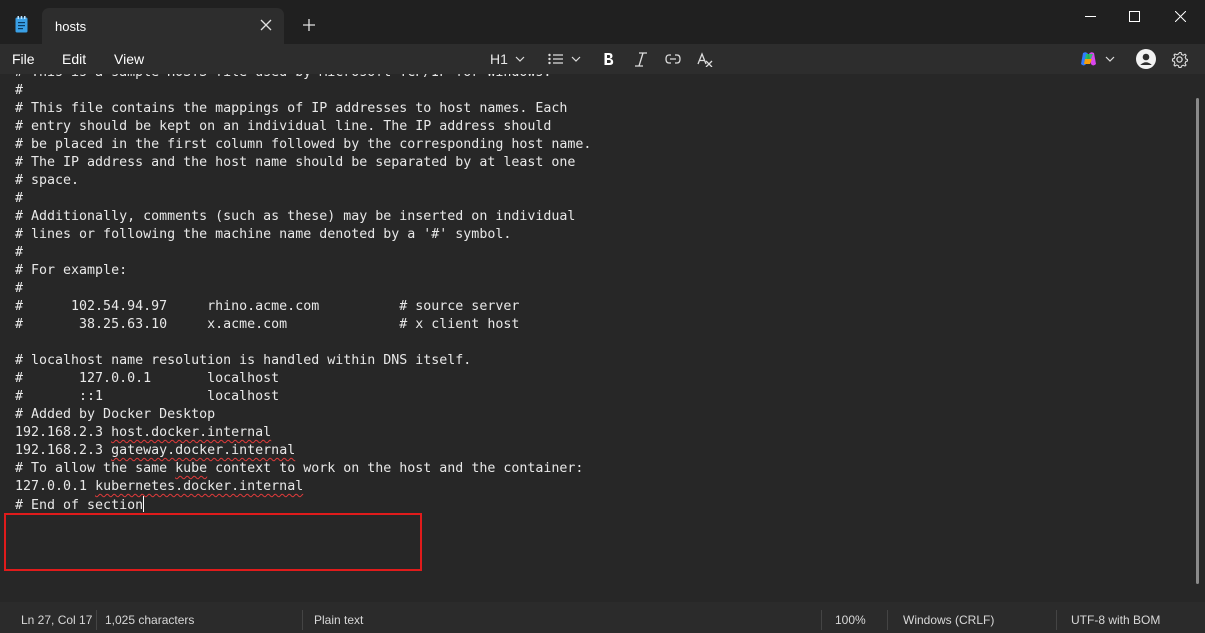 The image size is (1205, 633). What do you see at coordinates (303, 415) in the screenshot?
I see `text-line: # Added by Docker Desktop` at bounding box center [303, 415].